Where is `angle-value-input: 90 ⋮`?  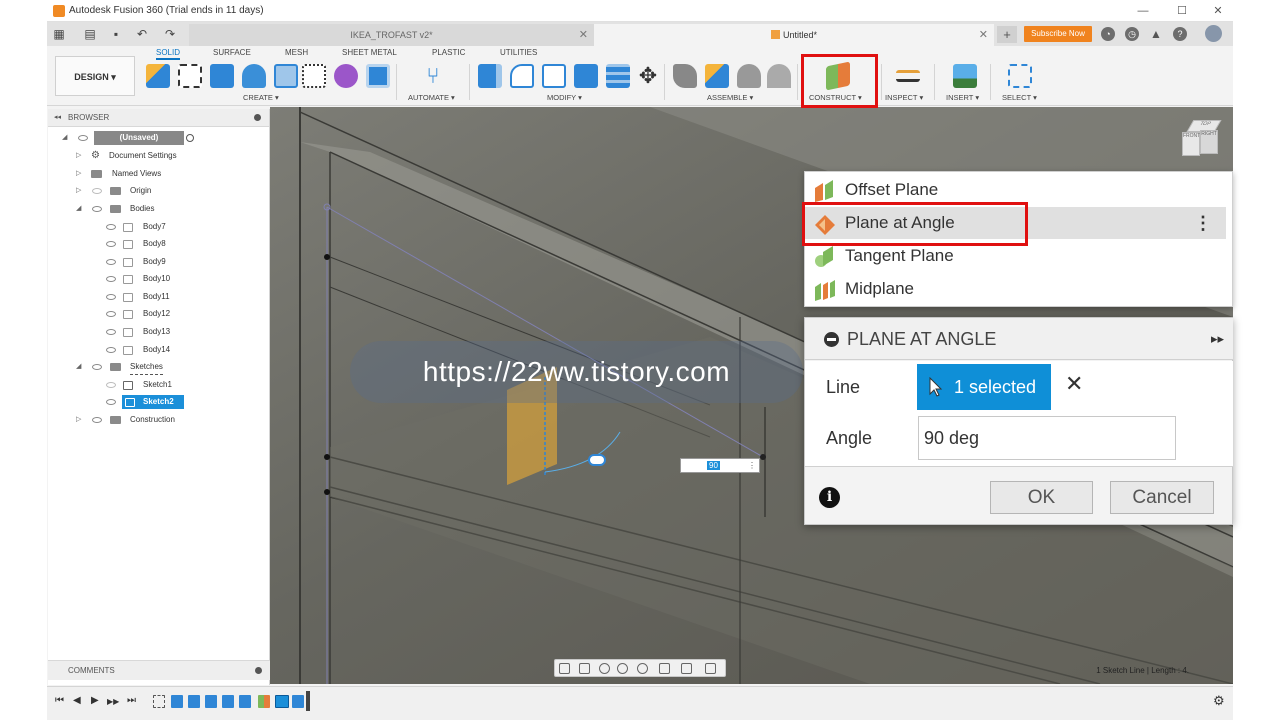
angle-value-input: 90 ⋮ is located at coordinates (720, 465).